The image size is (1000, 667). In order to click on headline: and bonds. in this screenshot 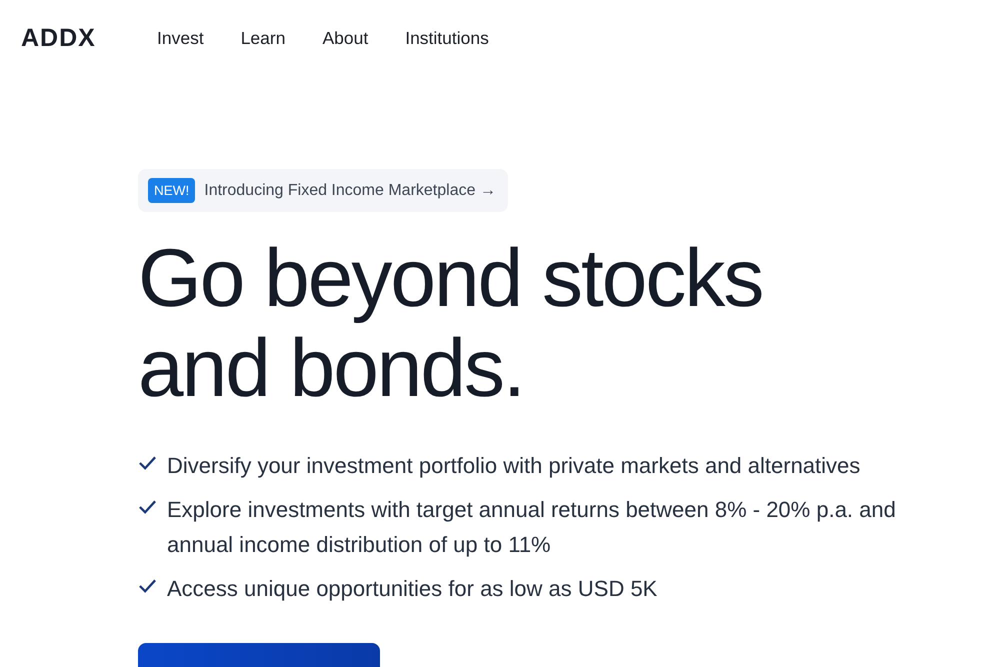, I will do `click(331, 369)`.